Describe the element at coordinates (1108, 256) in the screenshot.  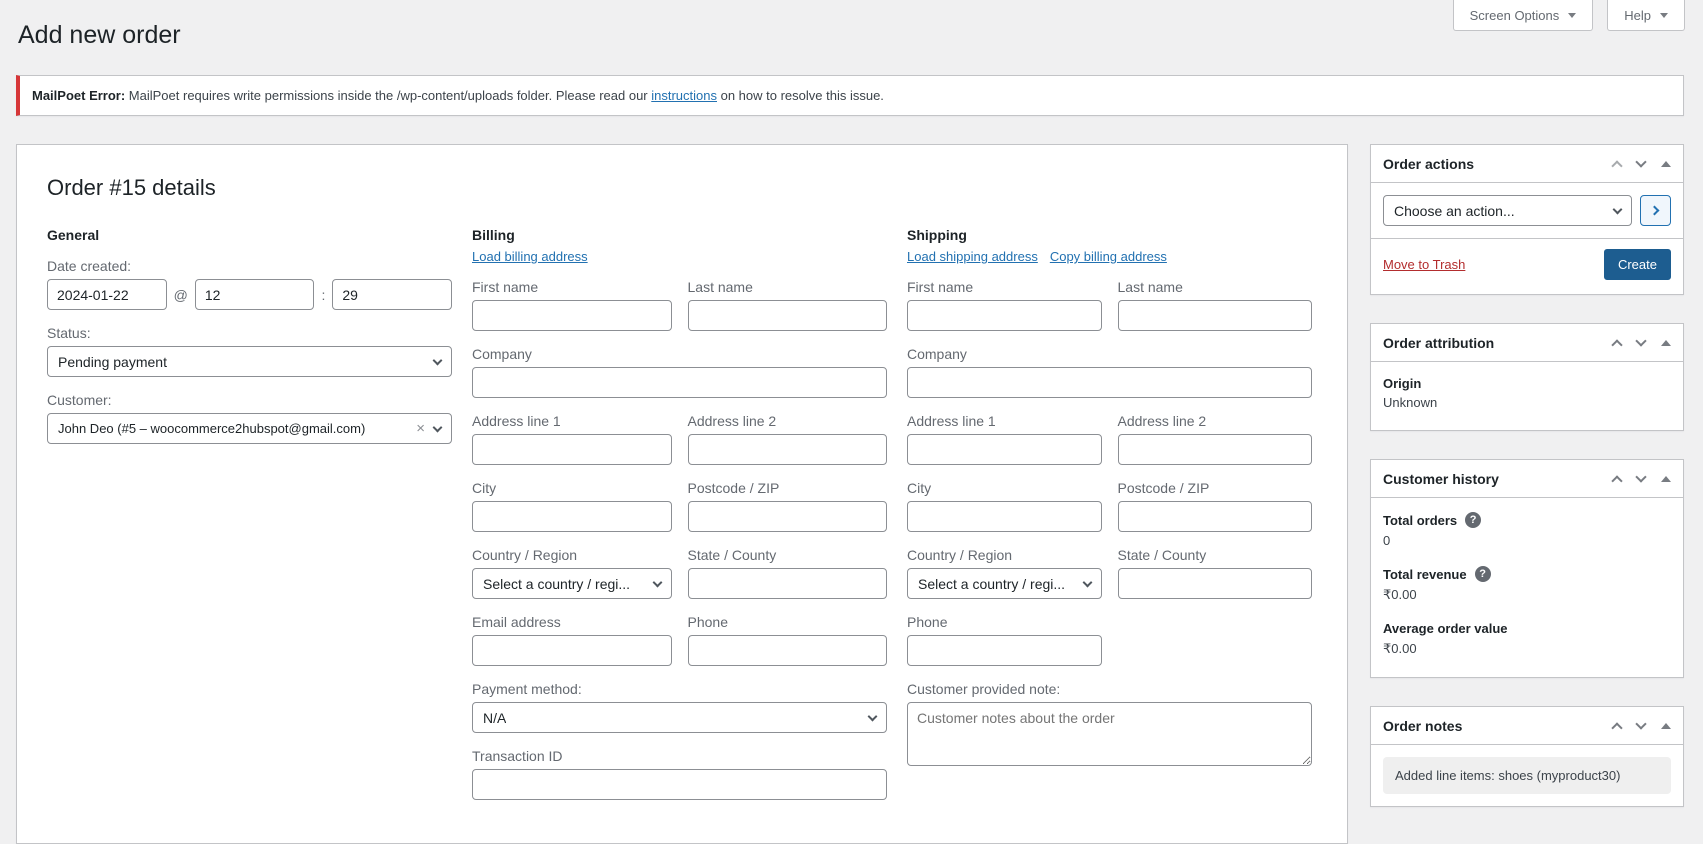
I see `copy-billing-address-link: Copy billing address` at that location.